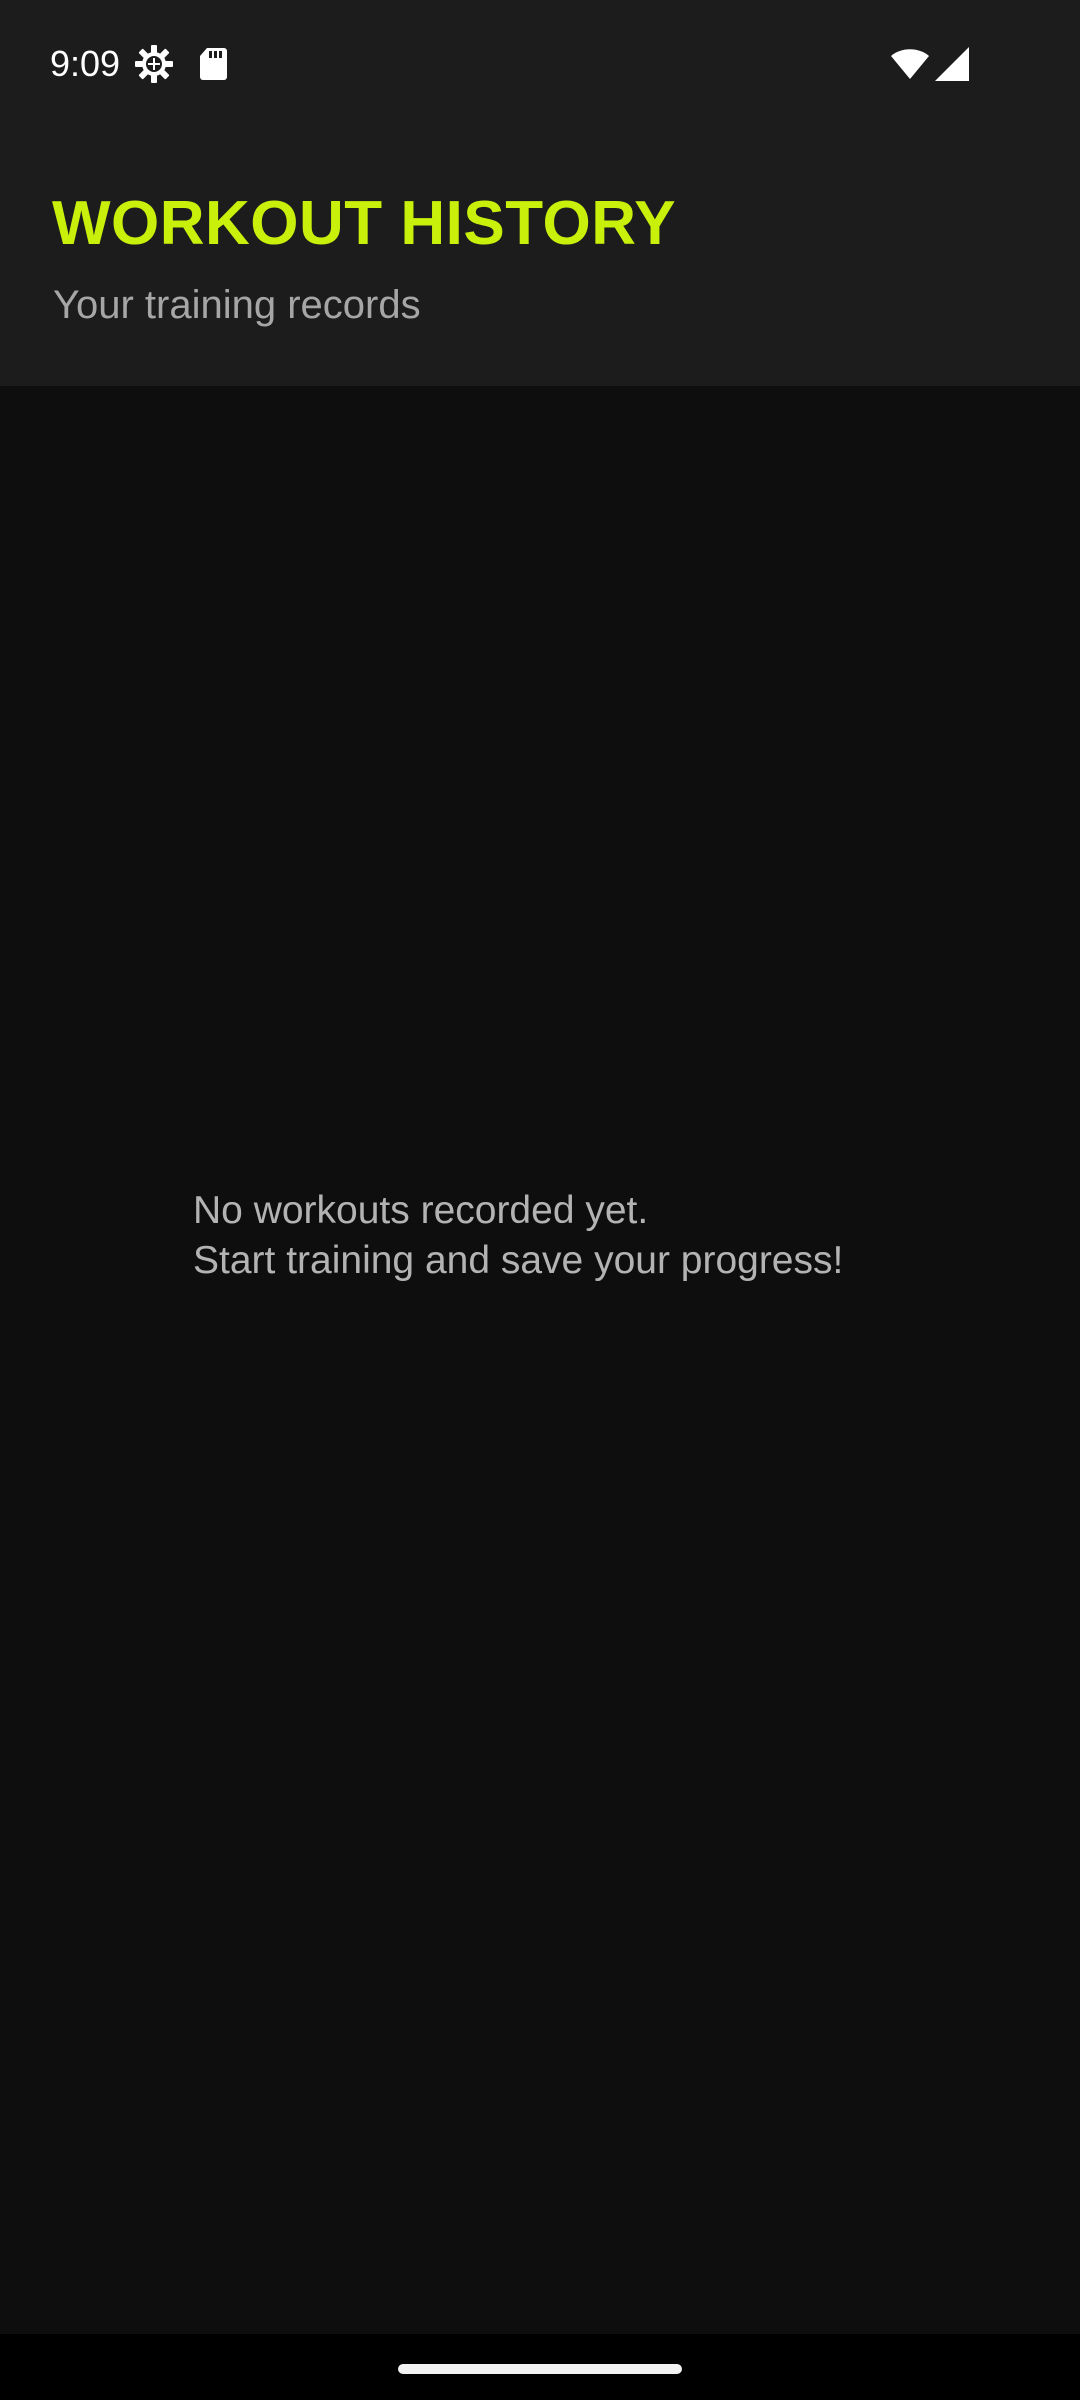  I want to click on sd-card-icon, so click(213, 64).